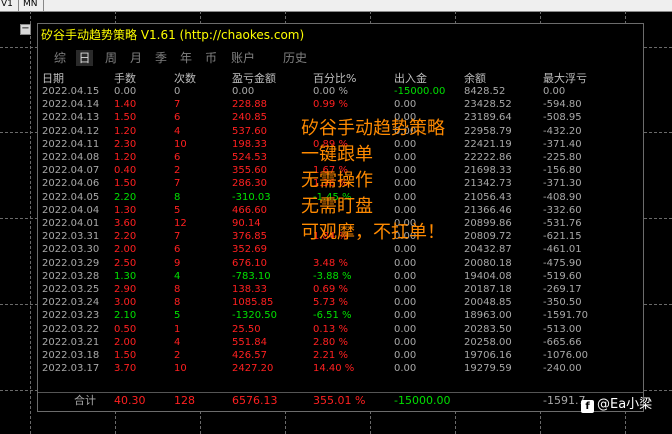 The height and width of the screenshot is (434, 672). Describe the element at coordinates (249, 157) in the screenshot. I see `cell-pnl: 524.53` at that location.